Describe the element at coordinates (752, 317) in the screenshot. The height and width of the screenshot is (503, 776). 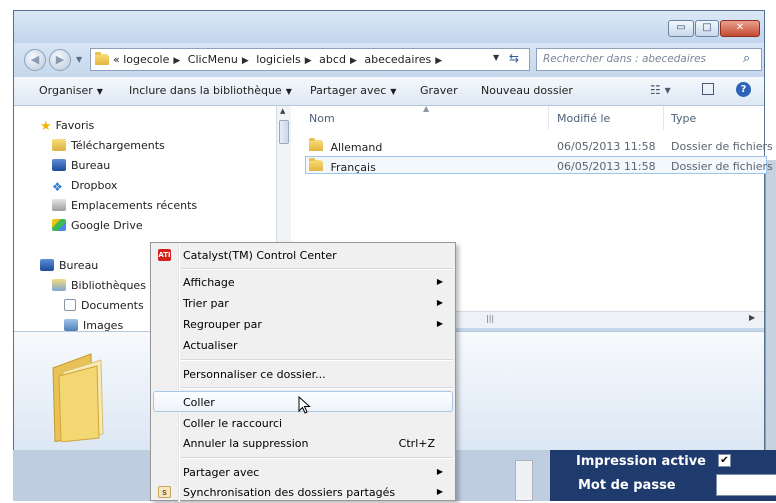
I see `scroll-right-icon: ▶` at that location.